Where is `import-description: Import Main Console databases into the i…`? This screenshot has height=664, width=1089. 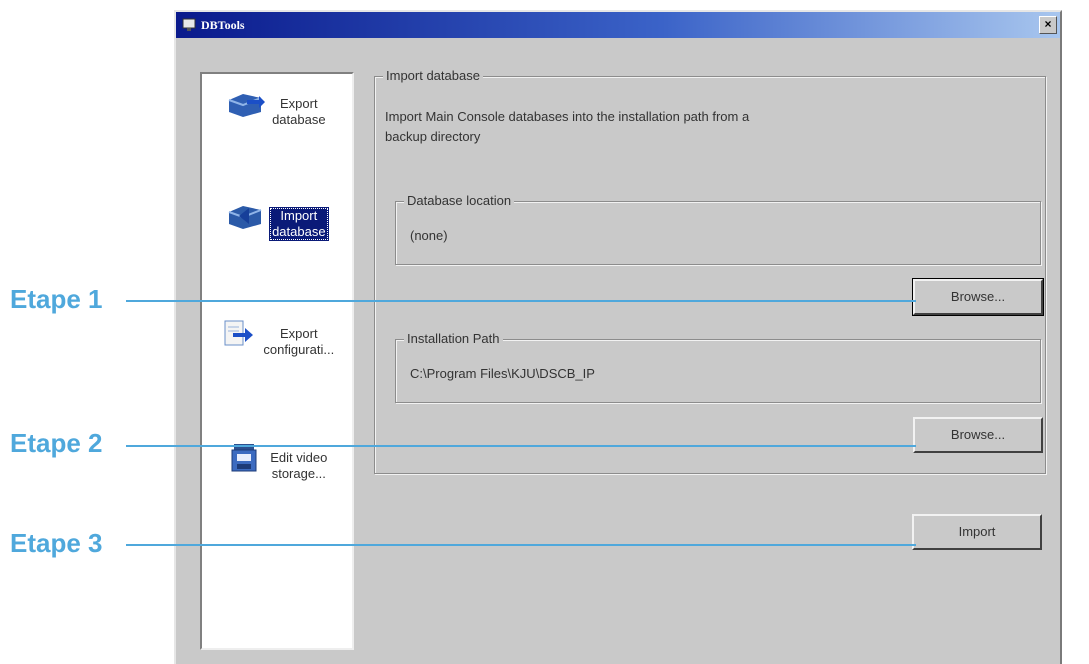
import-description: Import Main Console databases into the i… is located at coordinates (567, 126).